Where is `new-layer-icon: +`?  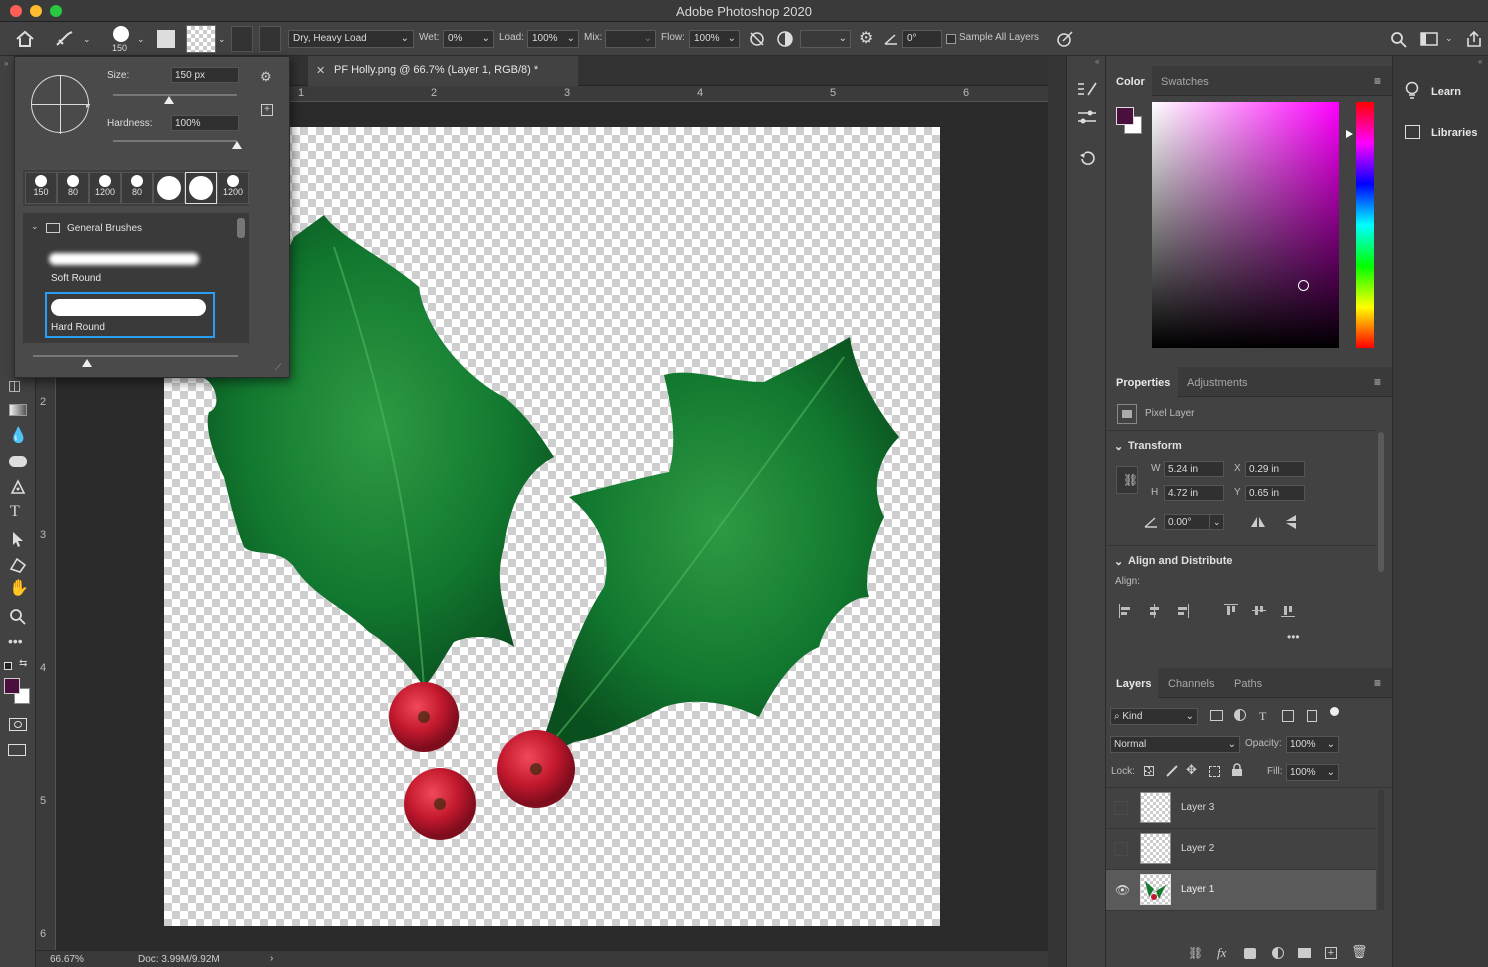
new-layer-icon: + is located at coordinates (1331, 953).